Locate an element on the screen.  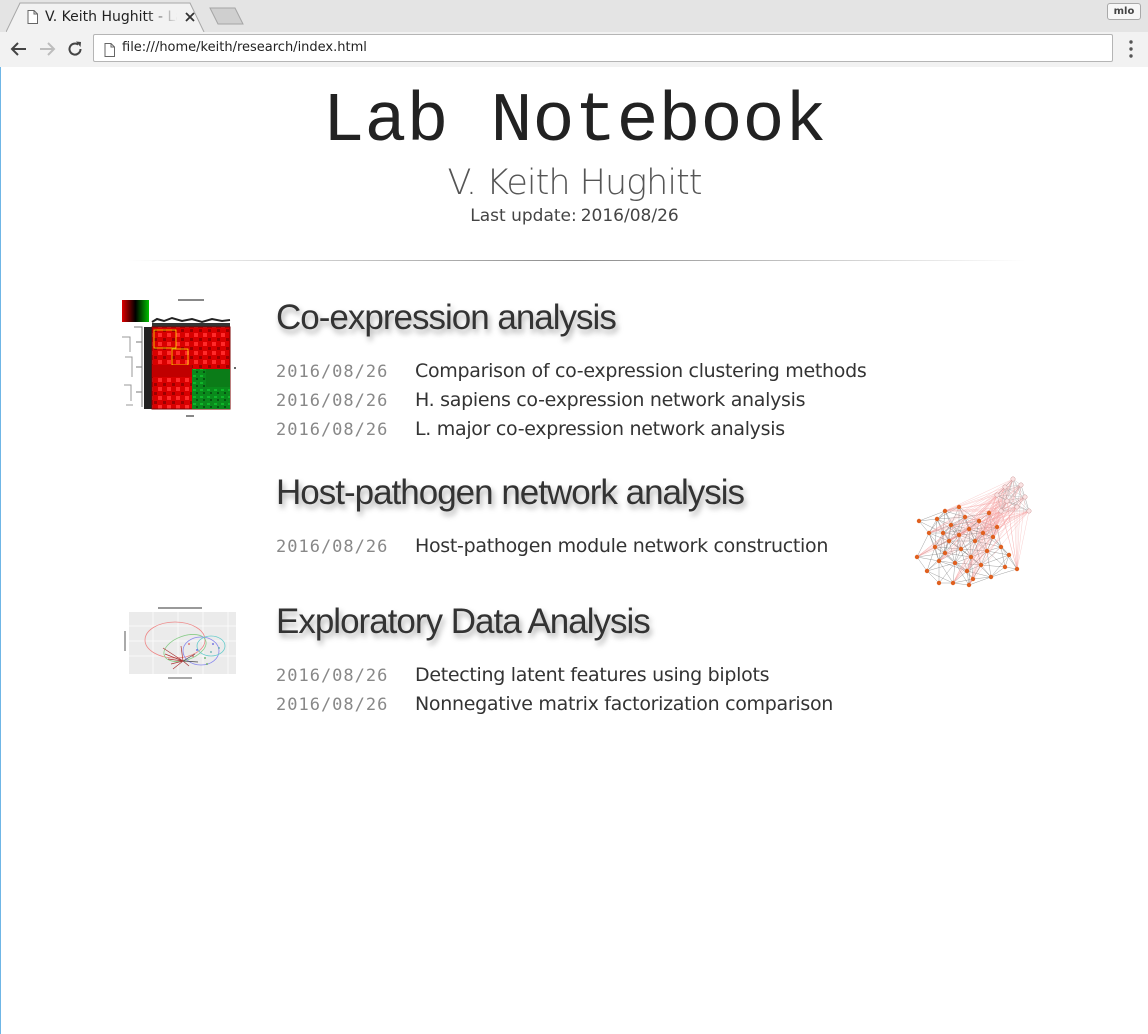
entry-link: L. major co-expression network analysis is located at coordinates (600, 429).